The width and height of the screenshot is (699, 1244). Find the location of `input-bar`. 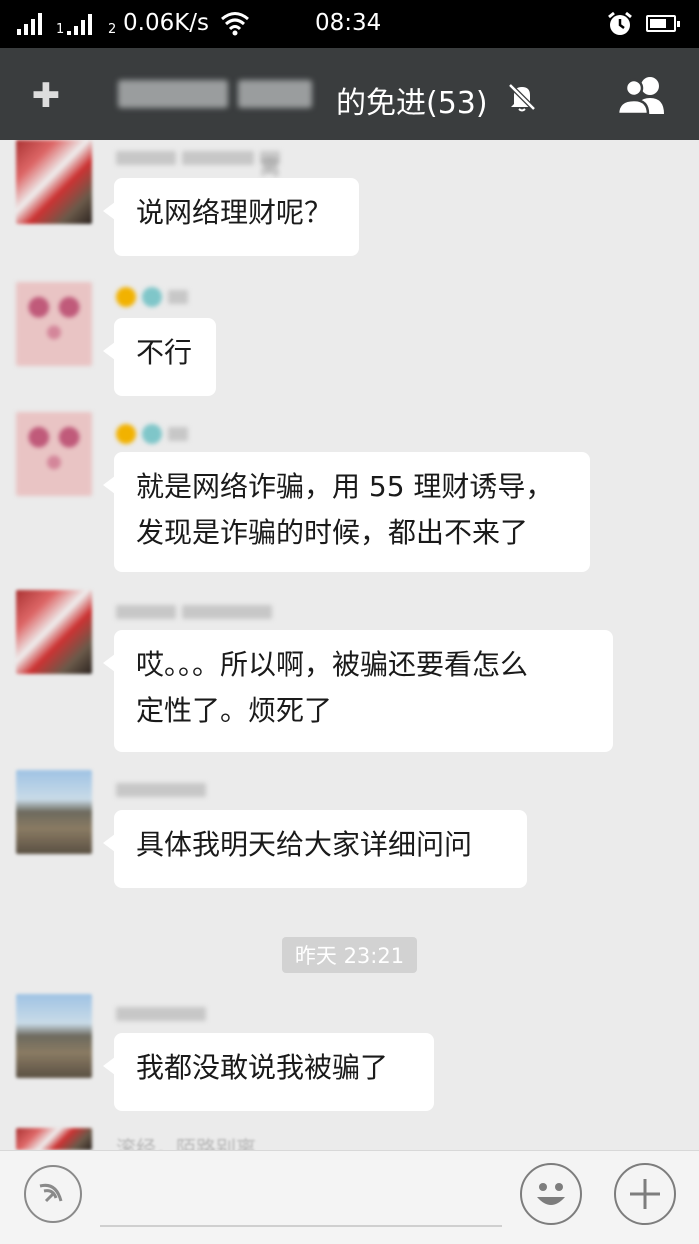

input-bar is located at coordinates (349, 1197).